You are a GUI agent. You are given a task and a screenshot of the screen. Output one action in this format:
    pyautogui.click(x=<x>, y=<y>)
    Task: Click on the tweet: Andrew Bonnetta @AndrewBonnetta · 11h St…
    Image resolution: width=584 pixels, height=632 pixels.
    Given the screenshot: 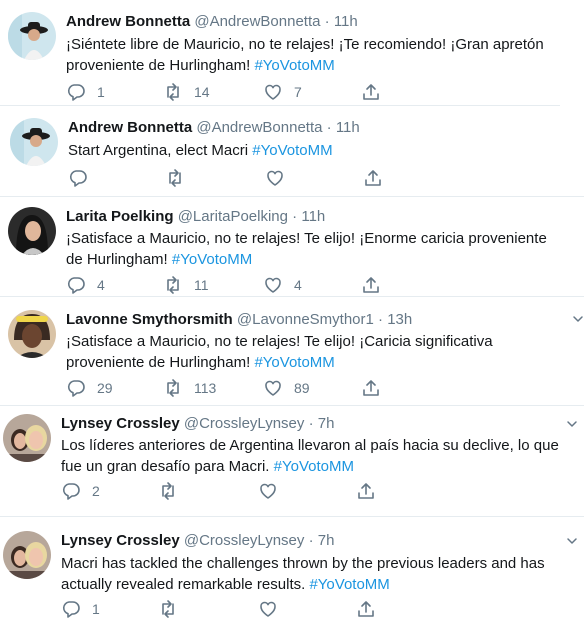 What is the action you would take?
    pyautogui.click(x=292, y=151)
    